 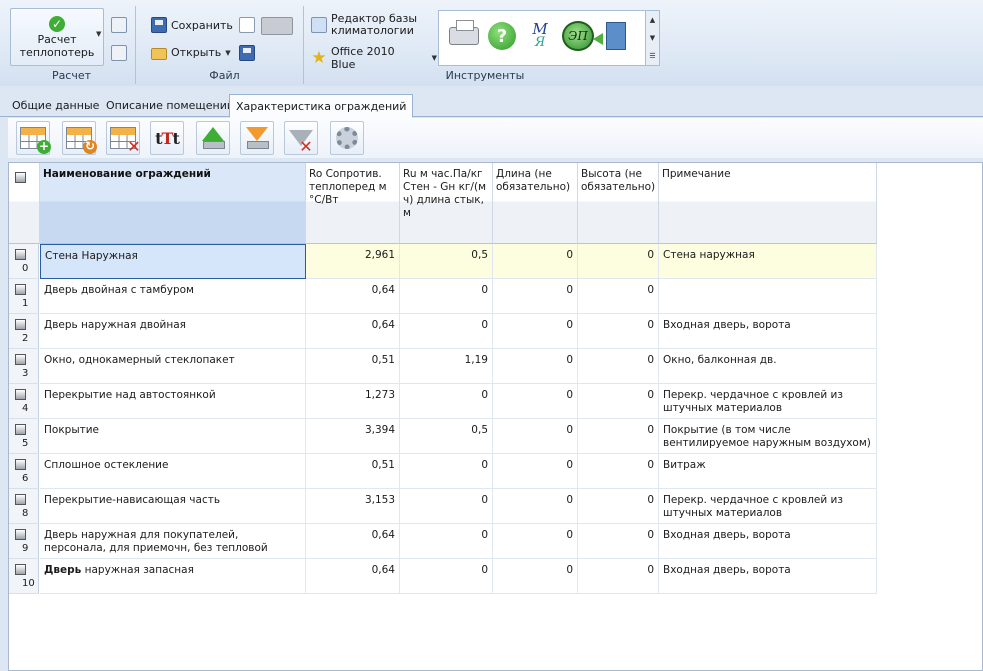 What do you see at coordinates (247, 25) in the screenshot?
I see `new-doc-button` at bounding box center [247, 25].